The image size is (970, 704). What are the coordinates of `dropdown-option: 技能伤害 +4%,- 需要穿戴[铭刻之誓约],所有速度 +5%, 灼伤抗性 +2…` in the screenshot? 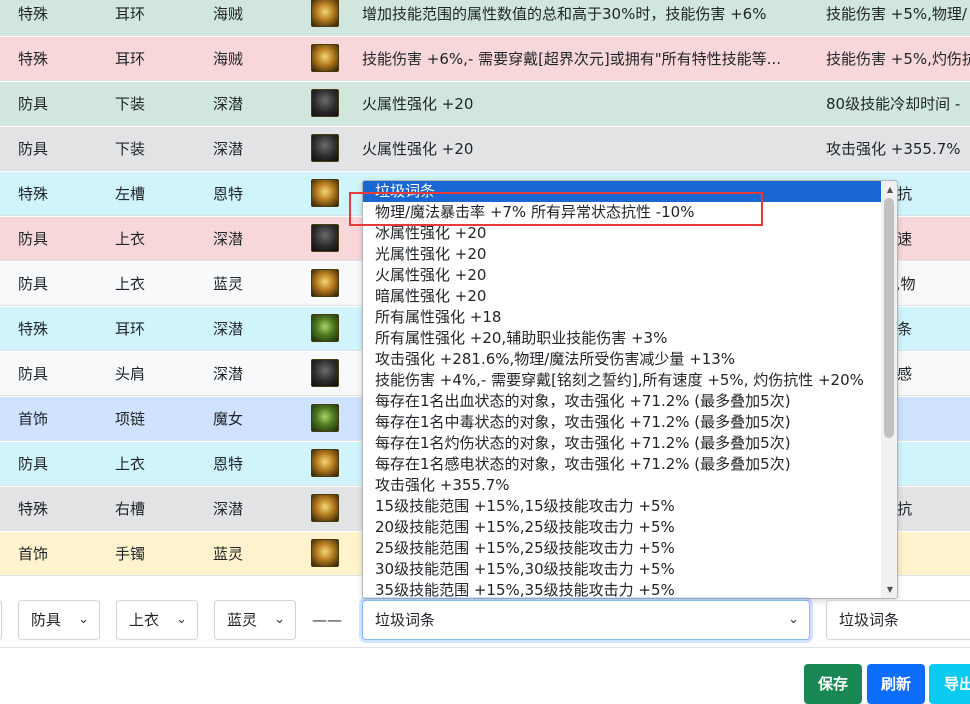 It's located at (630, 380).